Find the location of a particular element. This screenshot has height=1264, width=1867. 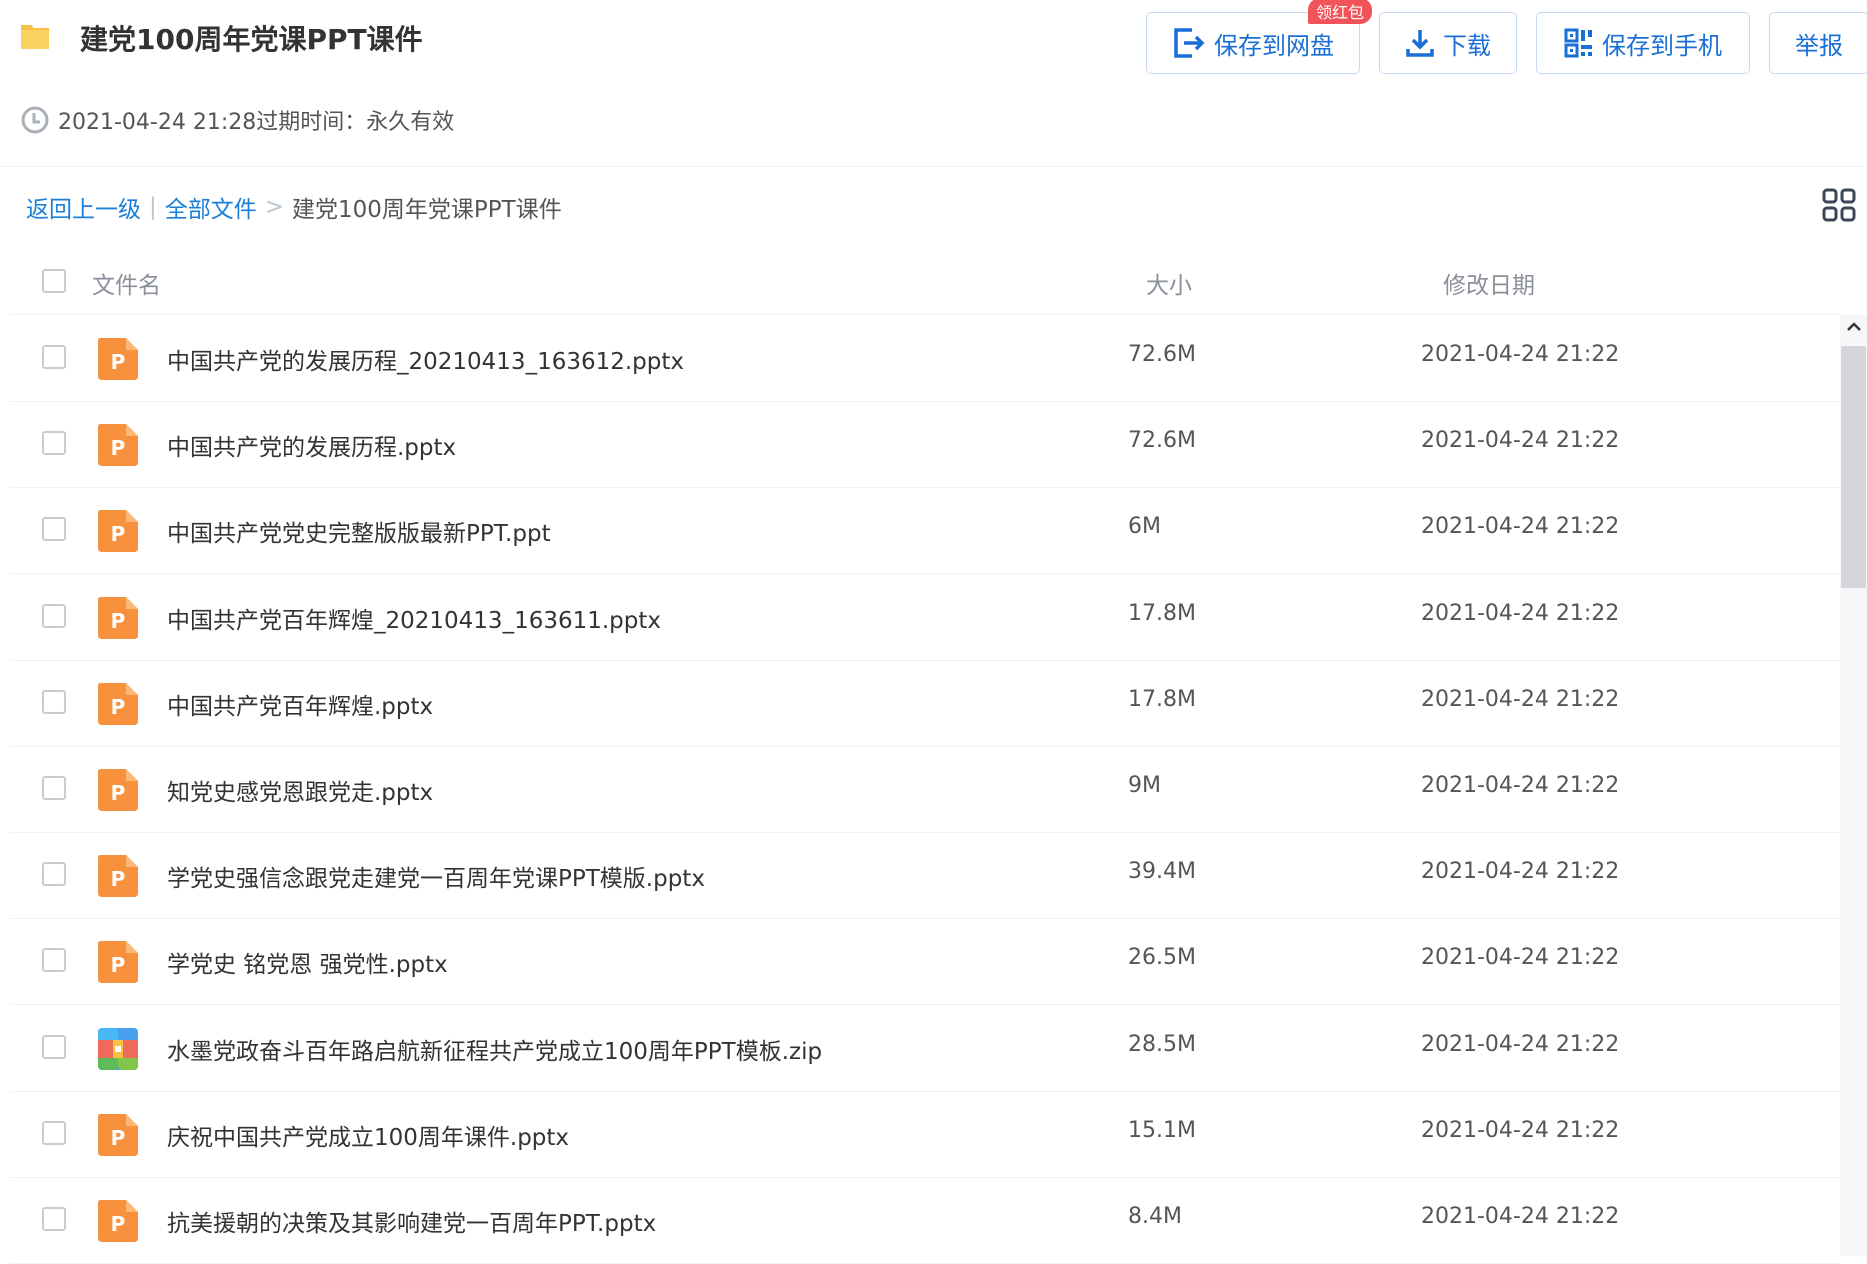

file-name-link: 抗美援朝的决策及其影响建党一百周年PPT.pptx is located at coordinates (411, 1221).